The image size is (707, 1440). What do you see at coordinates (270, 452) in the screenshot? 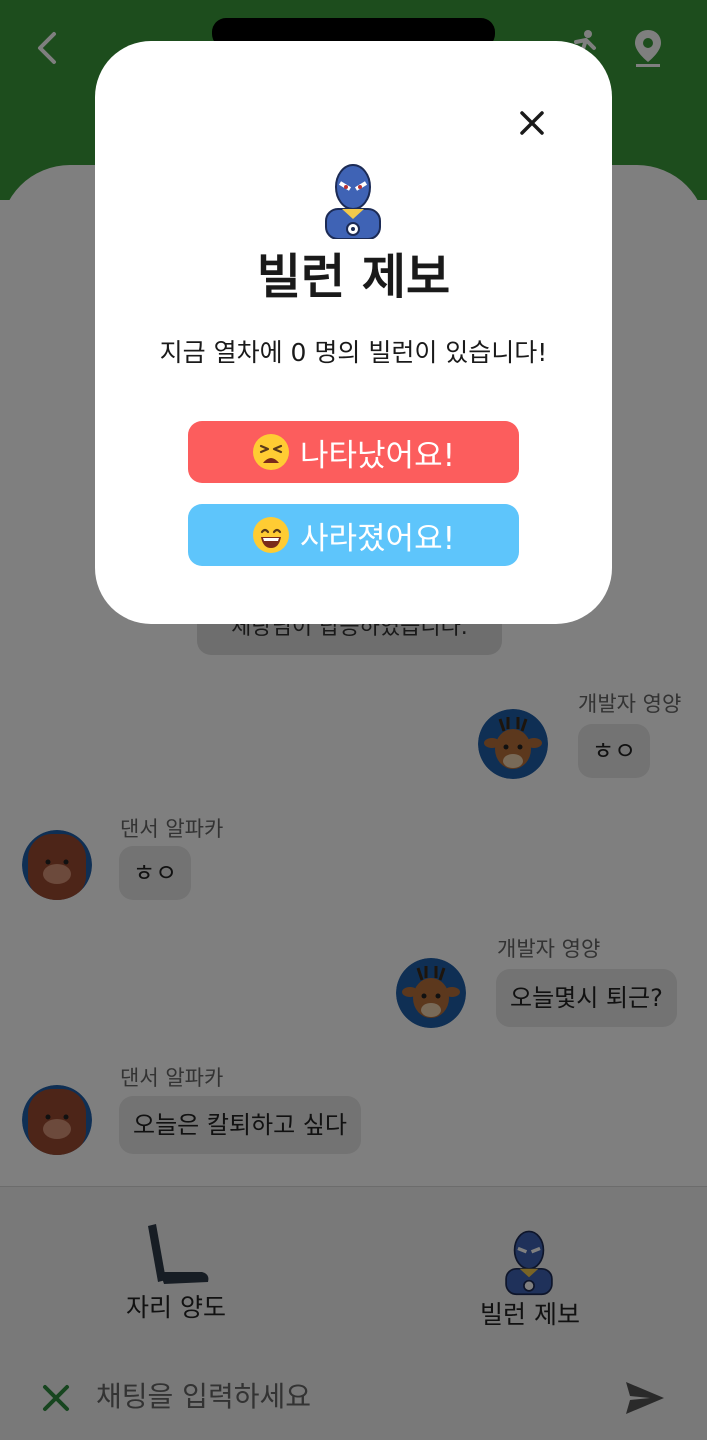
I see `tired-face-icon` at bounding box center [270, 452].